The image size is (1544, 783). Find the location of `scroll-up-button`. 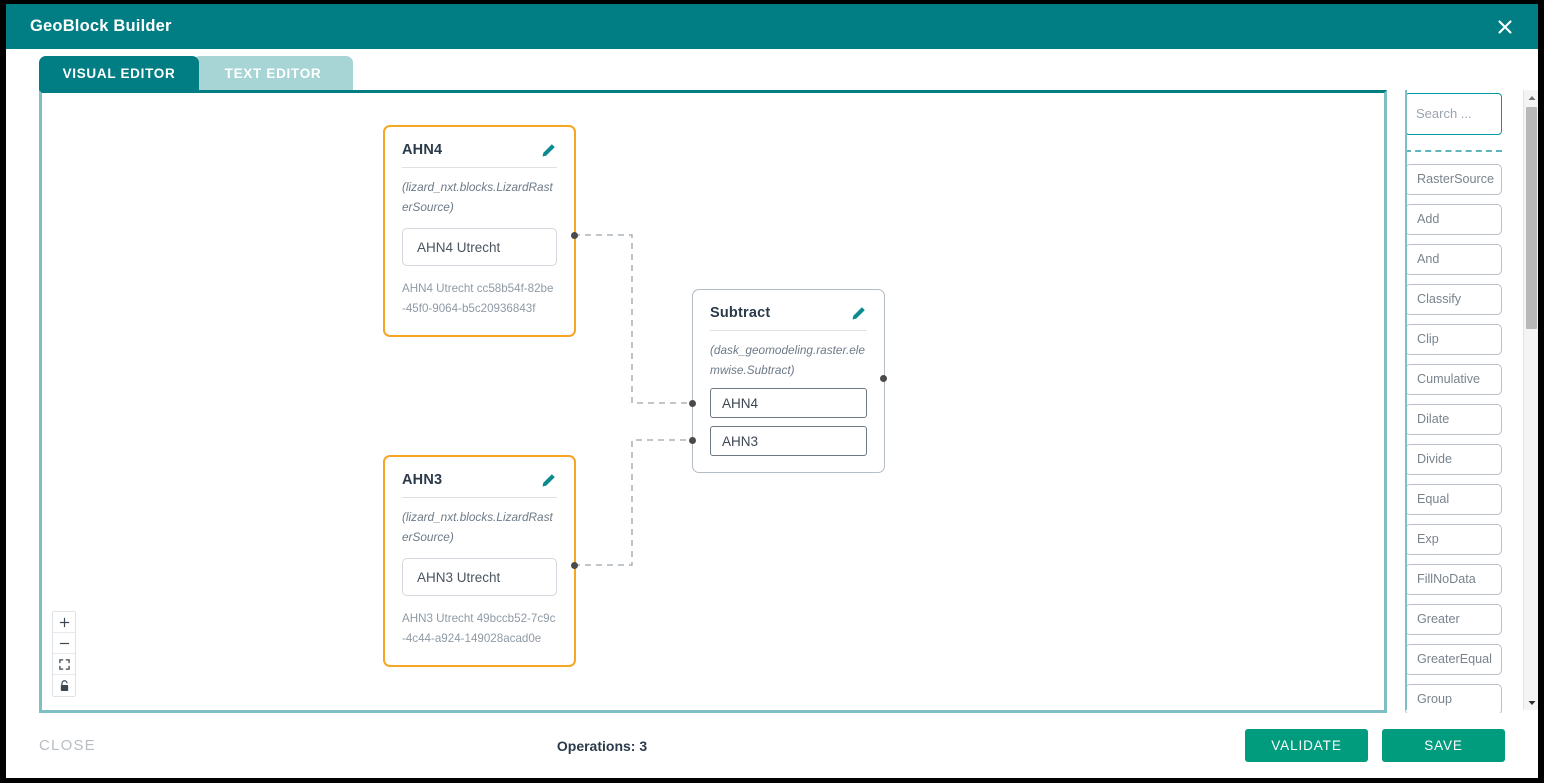

scroll-up-button is located at coordinates (1531, 97).